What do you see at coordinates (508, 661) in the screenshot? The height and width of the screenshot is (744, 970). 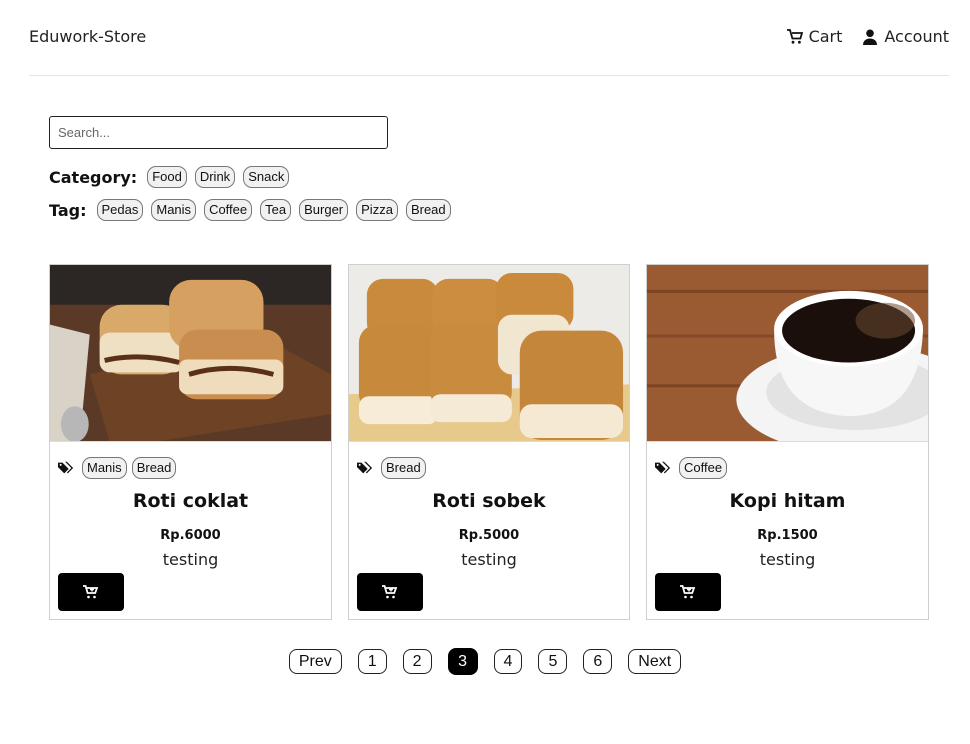 I see `page-button-4: 4` at bounding box center [508, 661].